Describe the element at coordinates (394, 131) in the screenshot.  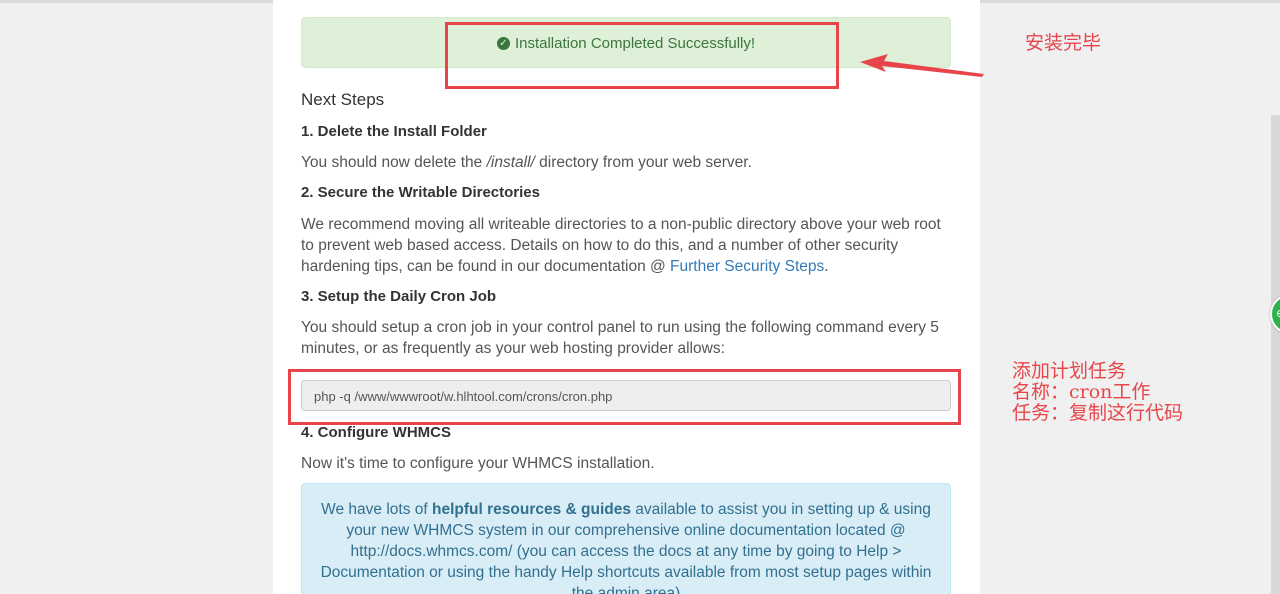
I see `step-1-heading: 1. Delete the Install Folder` at that location.